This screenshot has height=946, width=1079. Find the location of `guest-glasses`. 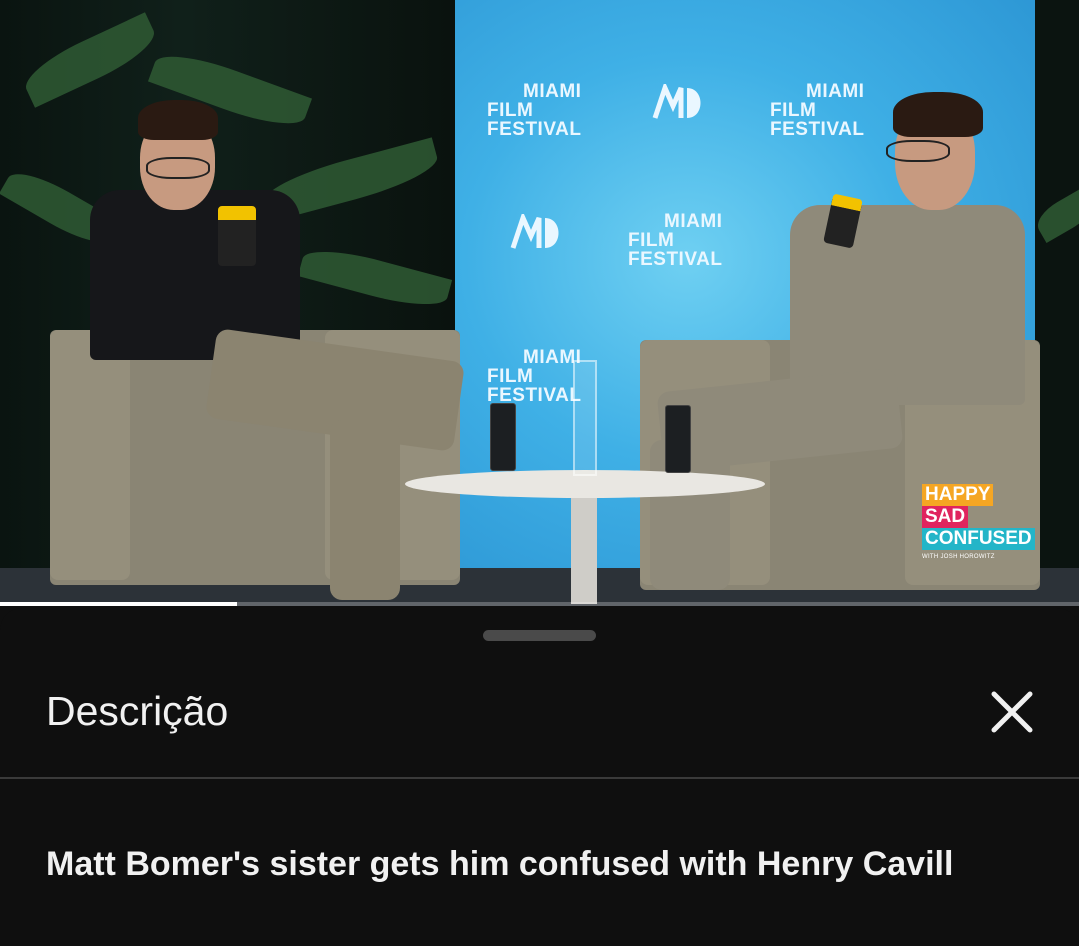

guest-glasses is located at coordinates (918, 151).